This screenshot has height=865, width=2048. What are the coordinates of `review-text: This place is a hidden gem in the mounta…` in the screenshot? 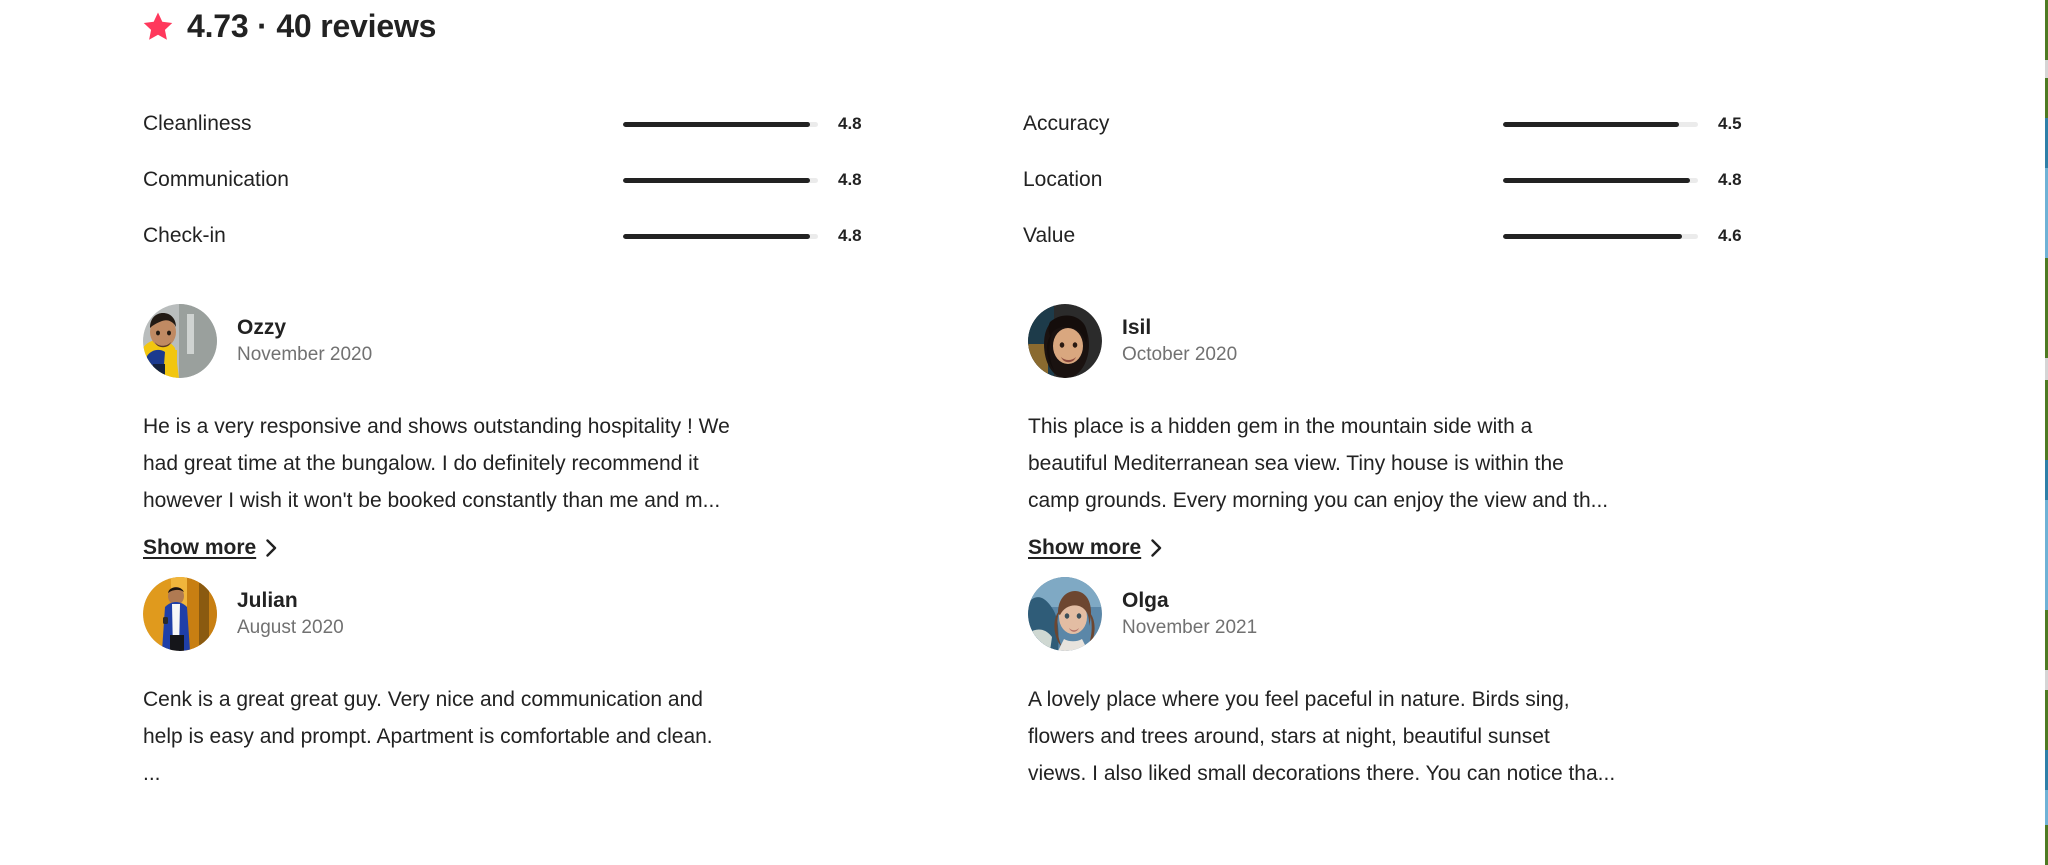 It's located at (1398, 463).